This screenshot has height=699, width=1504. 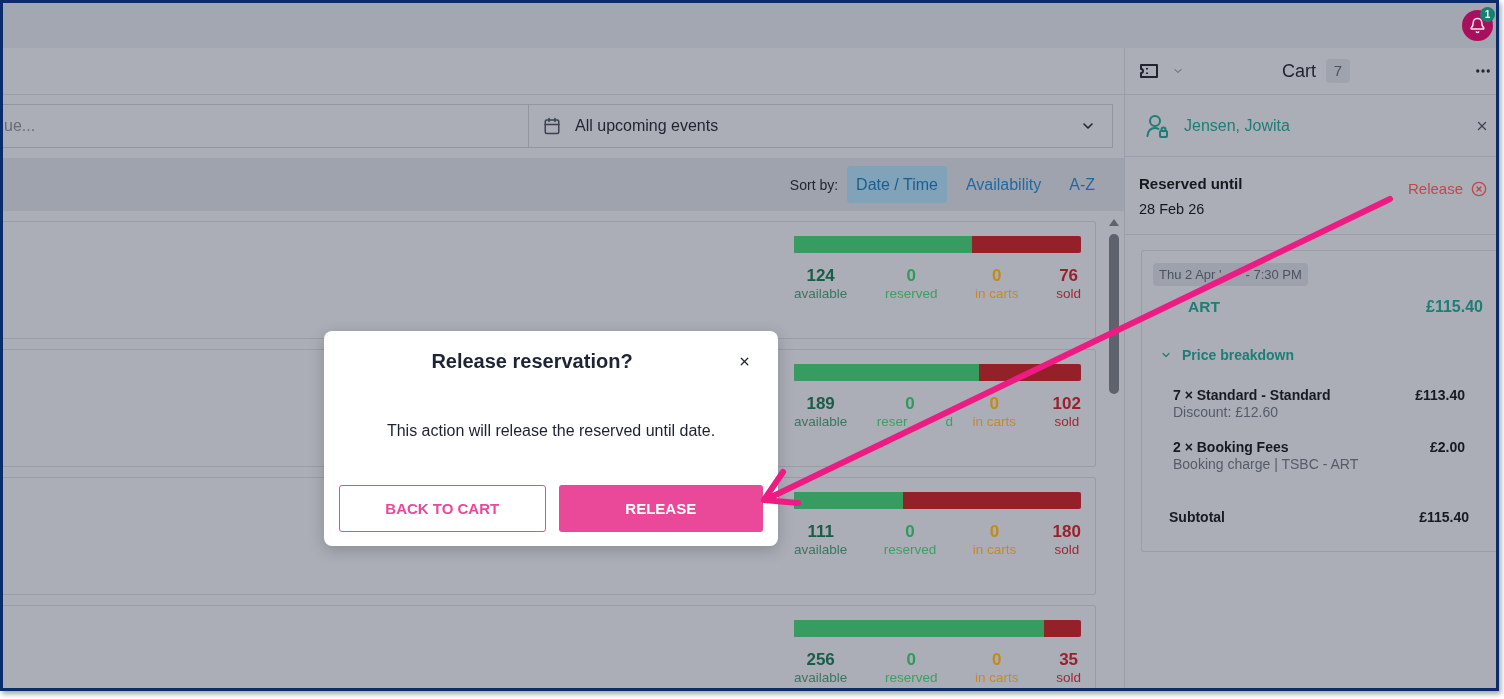 What do you see at coordinates (1447, 447) in the screenshot?
I see `line-item-price: £2.00` at bounding box center [1447, 447].